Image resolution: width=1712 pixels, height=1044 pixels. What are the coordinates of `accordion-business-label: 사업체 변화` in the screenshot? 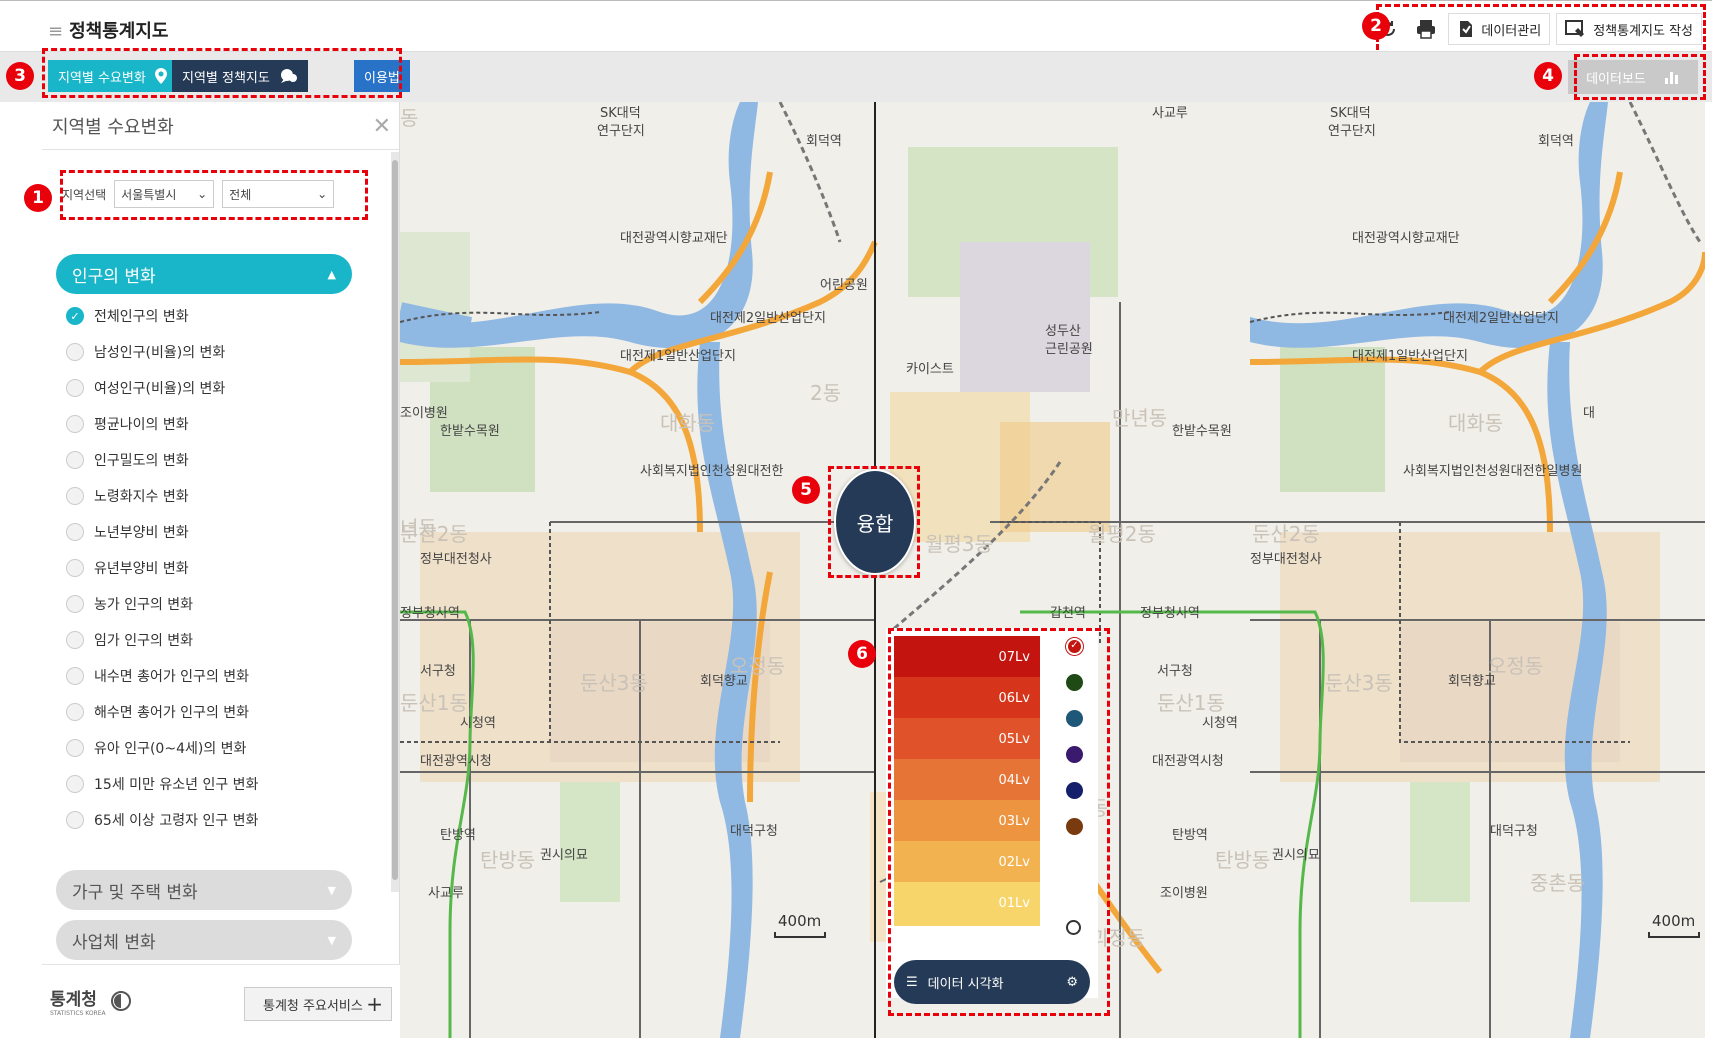 It's located at (114, 942).